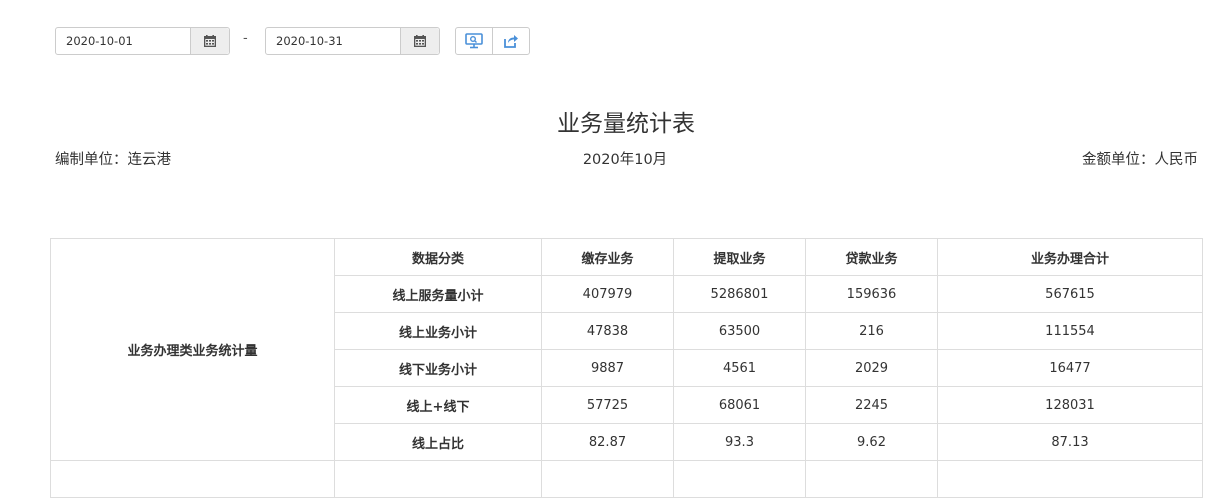  Describe the element at coordinates (607, 331) in the screenshot. I see `cell-value: 47838` at that location.